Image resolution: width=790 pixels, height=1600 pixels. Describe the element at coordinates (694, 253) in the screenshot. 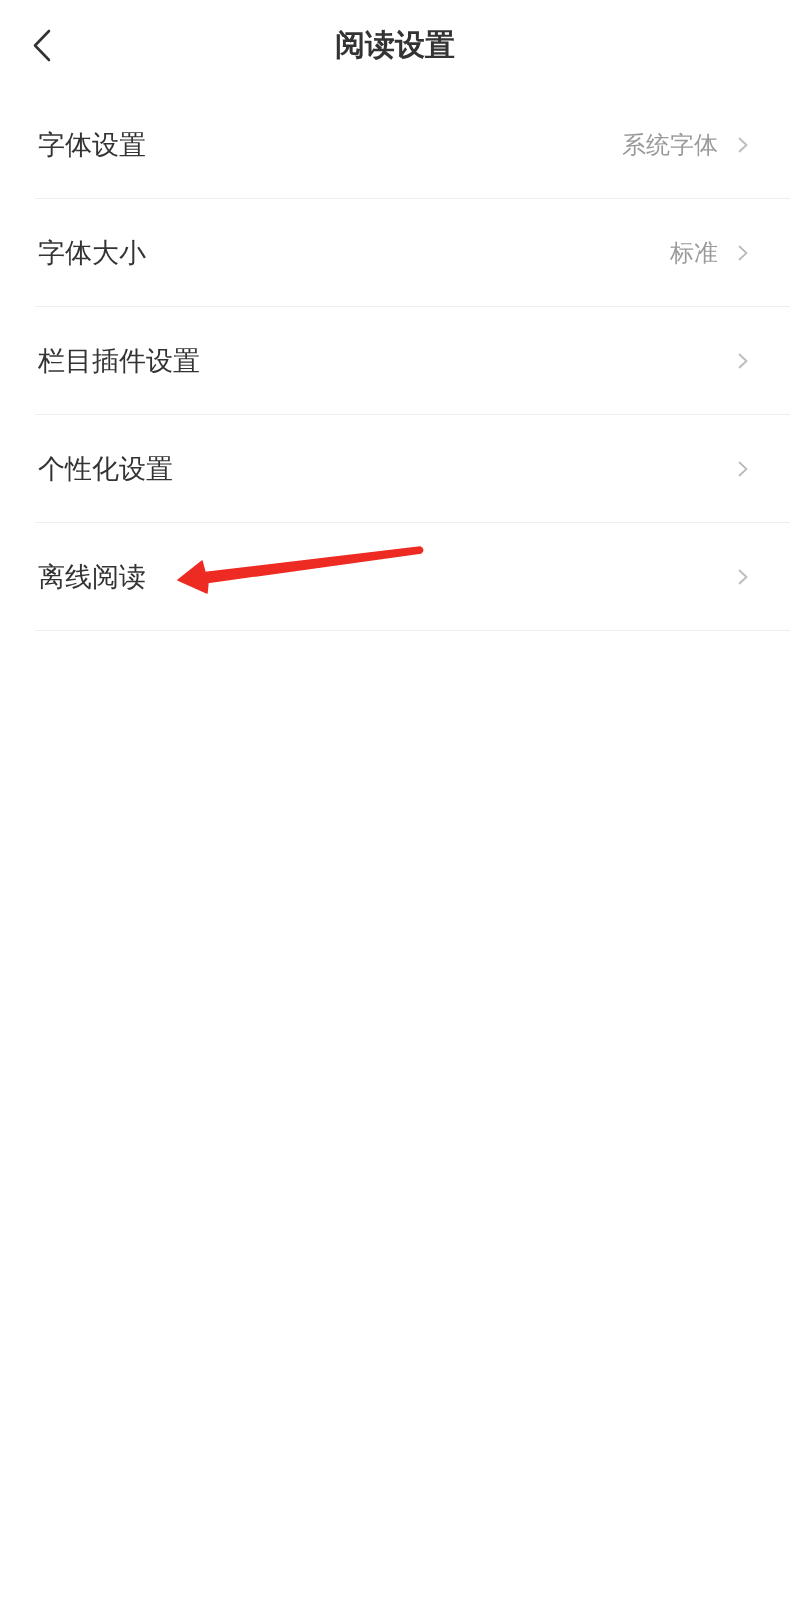

I see `setting-value: 标准` at that location.